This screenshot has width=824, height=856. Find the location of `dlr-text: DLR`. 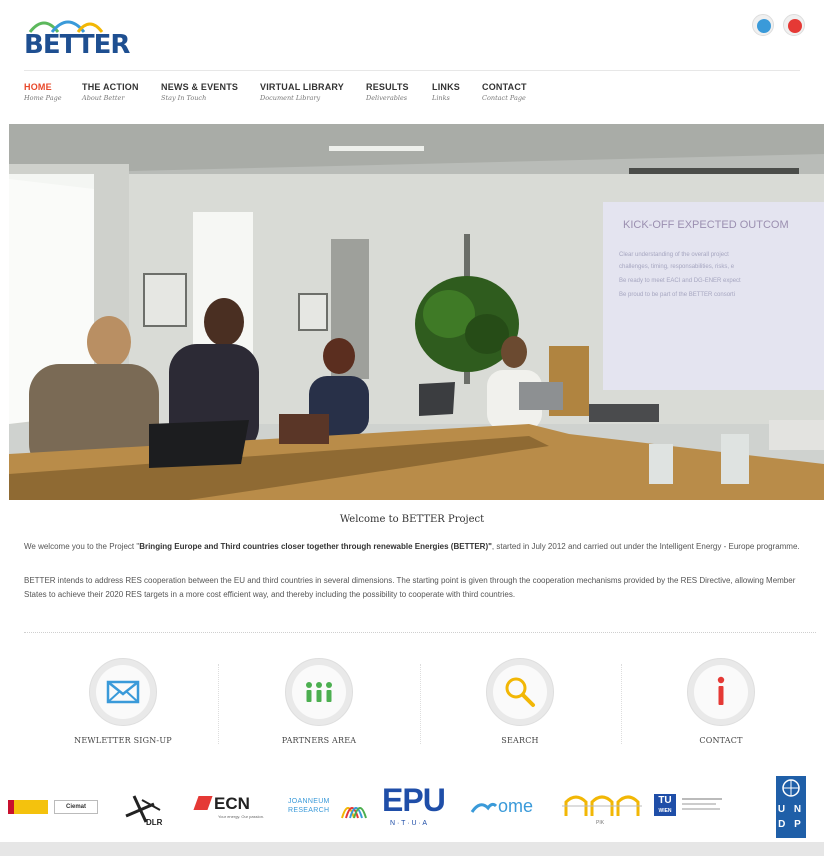

dlr-text: DLR is located at coordinates (154, 822).